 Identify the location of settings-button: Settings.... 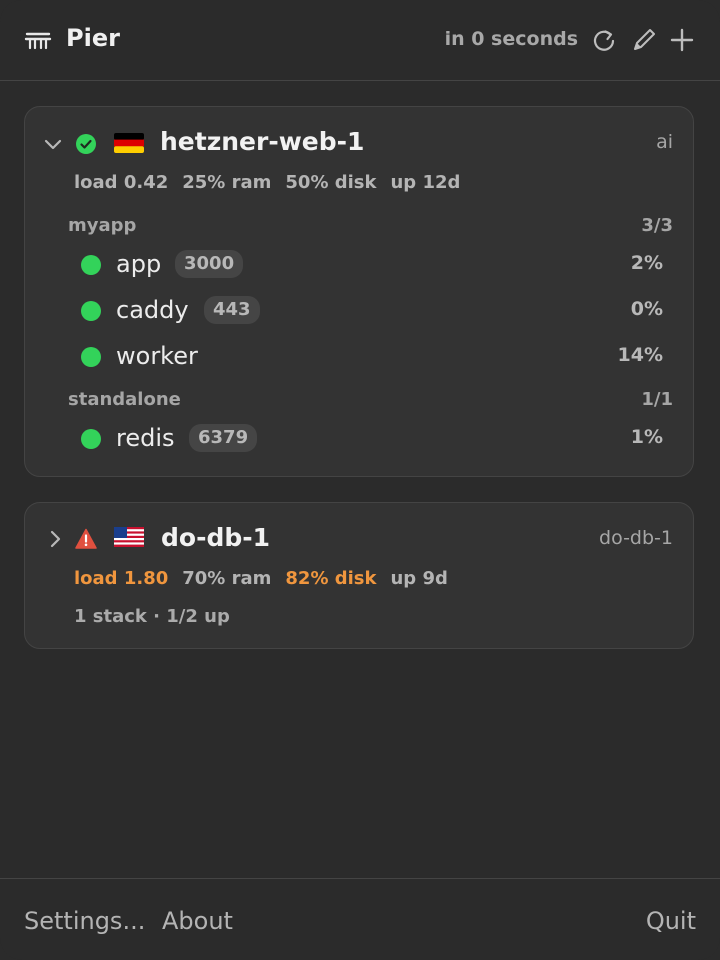
(84, 921).